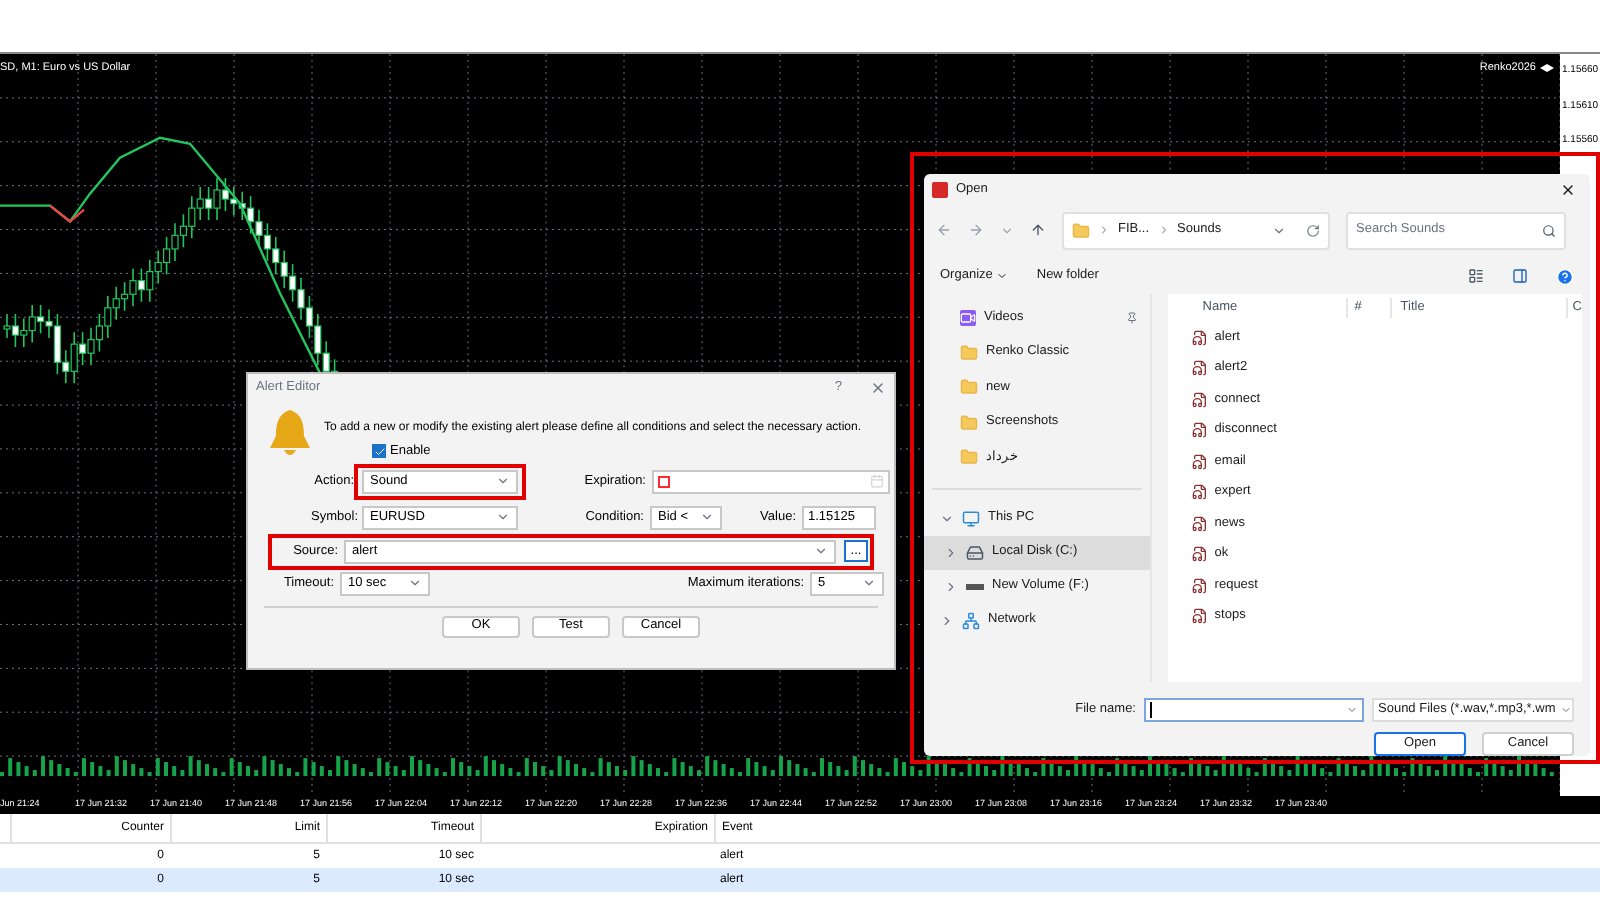 This screenshot has height=900, width=1600. Describe the element at coordinates (1520, 276) in the screenshot. I see `preview-pane-icon` at that location.